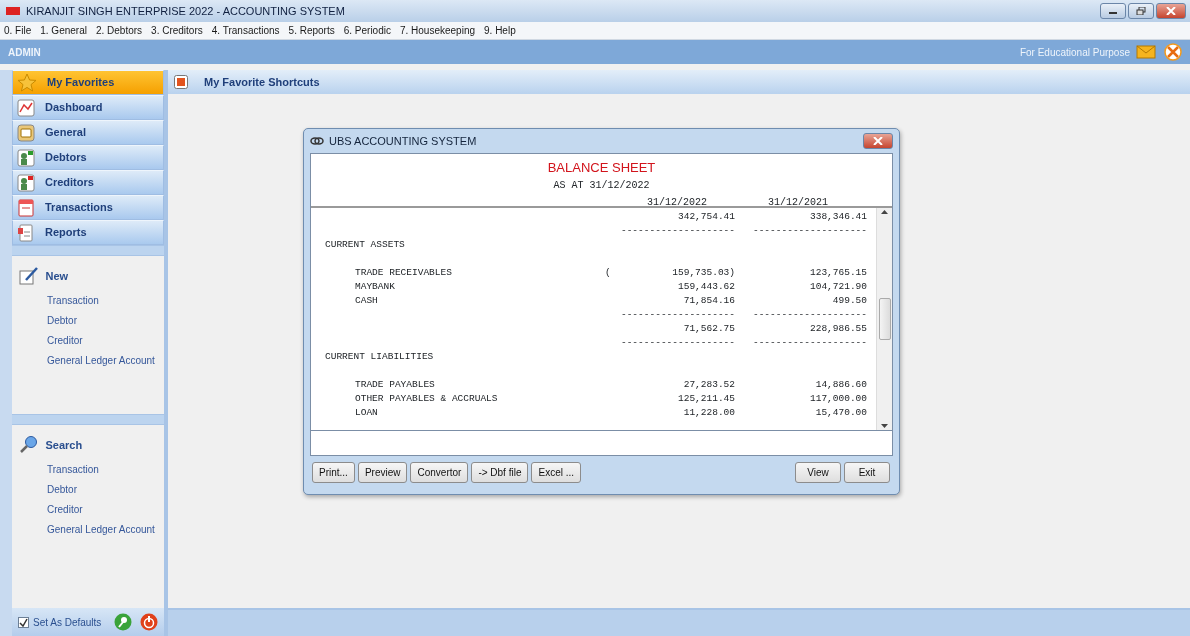 This screenshot has height=636, width=1190. Describe the element at coordinates (706, 399) in the screenshot. I see `amount-value: 125,211.45` at that location.